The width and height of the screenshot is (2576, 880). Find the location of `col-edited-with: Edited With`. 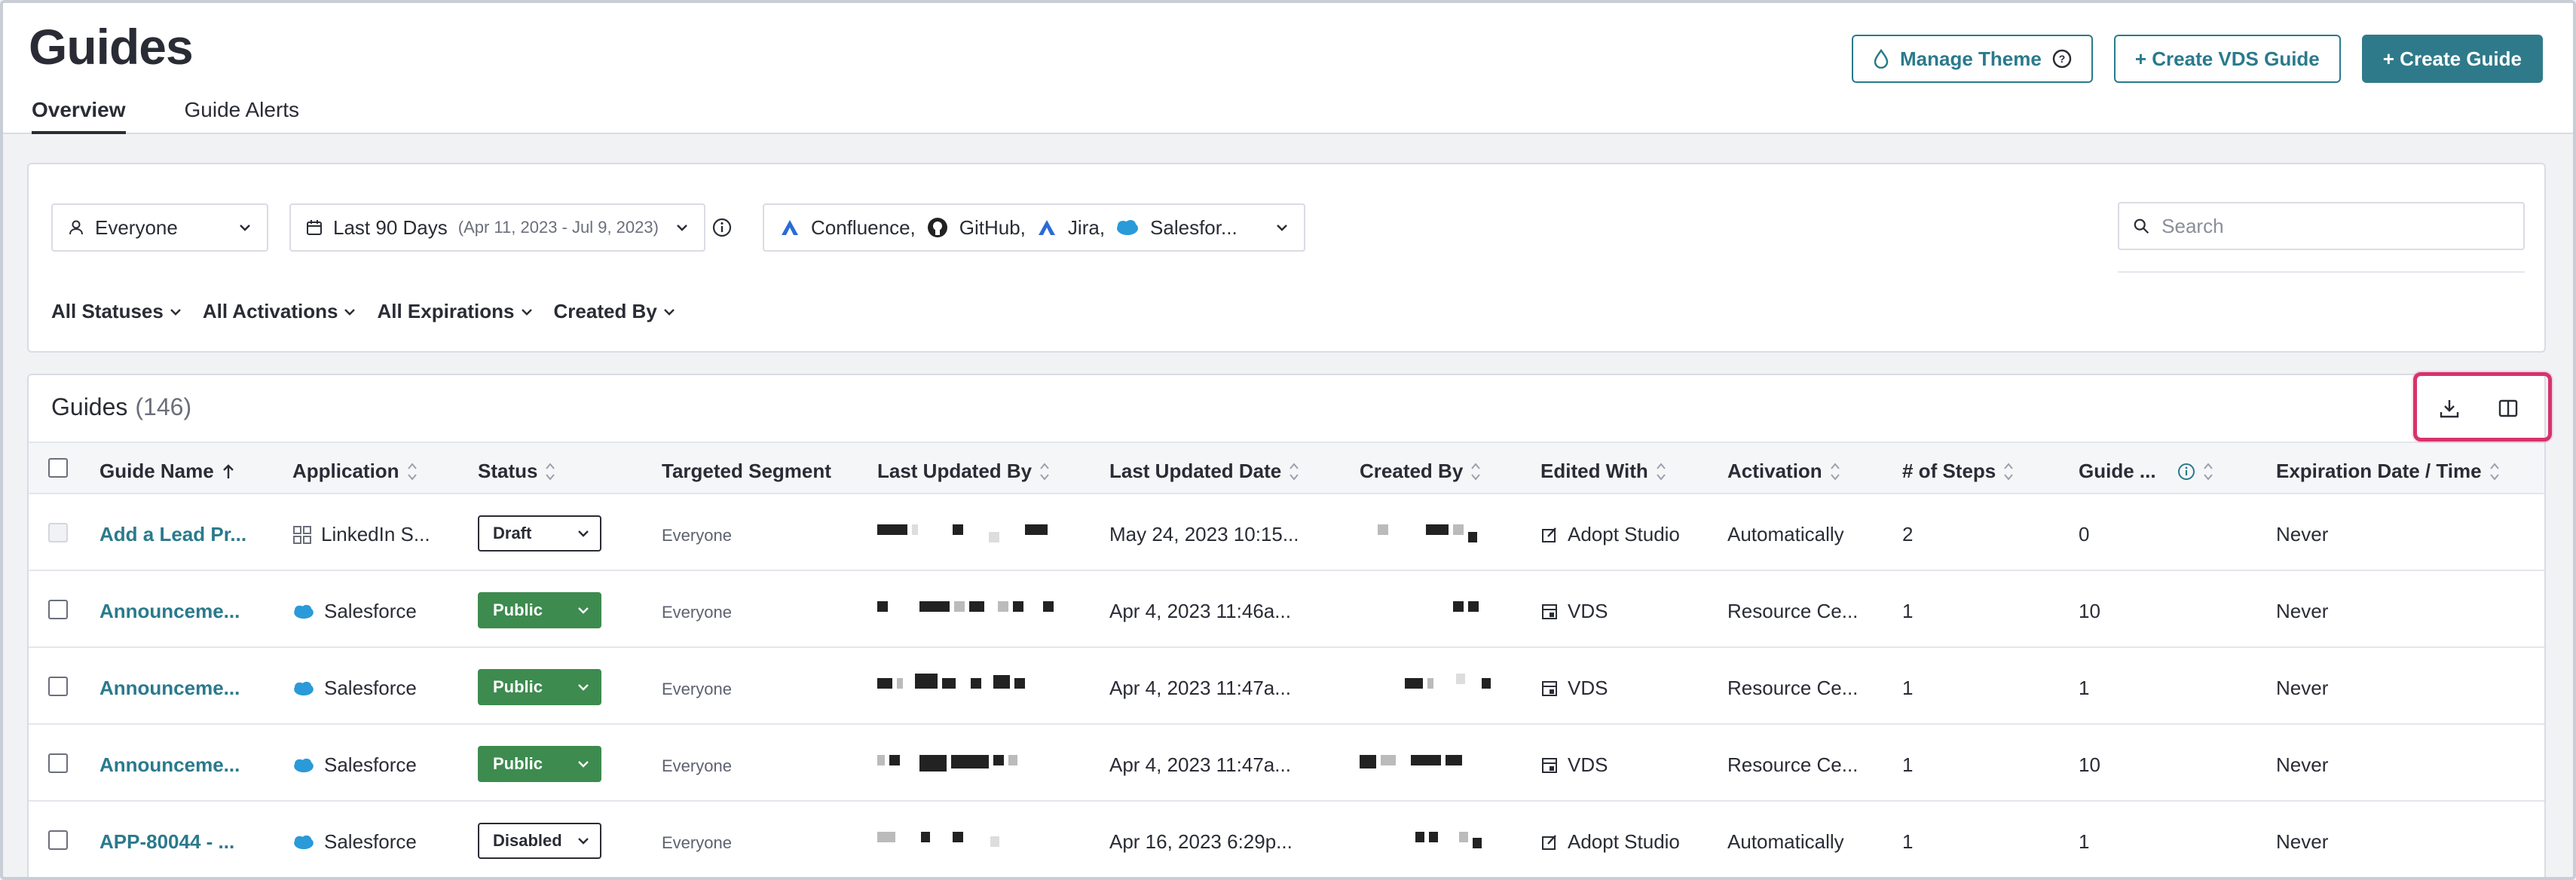

col-edited-with: Edited With is located at coordinates (1603, 472).